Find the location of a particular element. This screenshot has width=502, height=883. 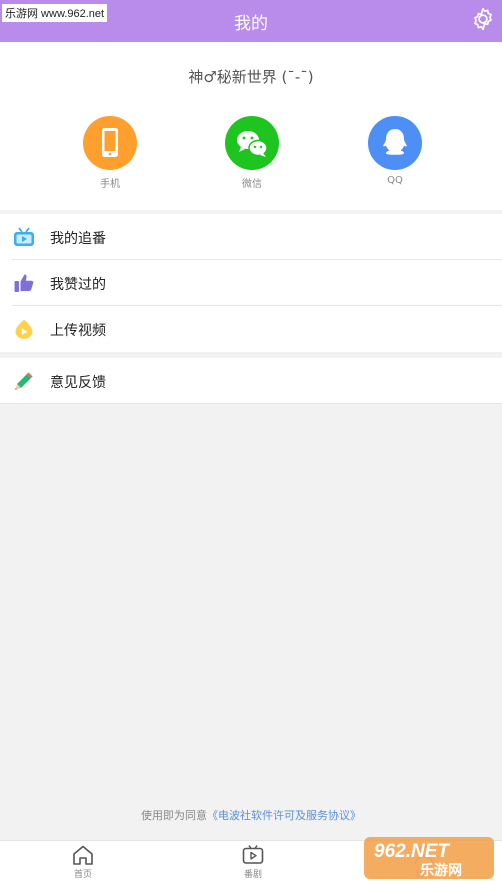

agreement-link: 《电波社软件许可及服务协议》 is located at coordinates (284, 815).